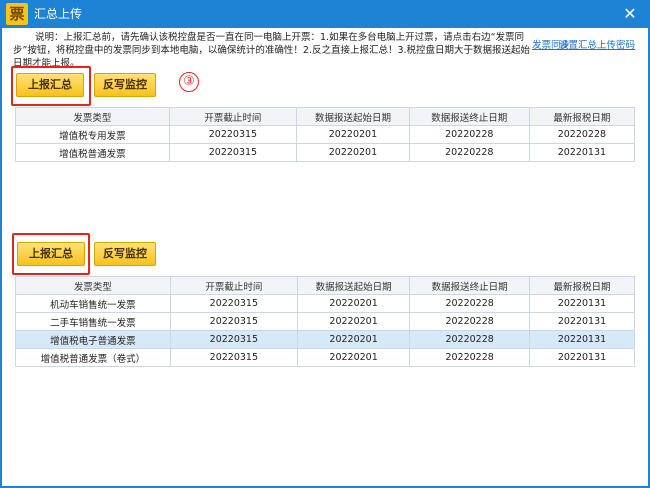 The image size is (650, 488). I want to click on close-icon: ✕, so click(630, 14).